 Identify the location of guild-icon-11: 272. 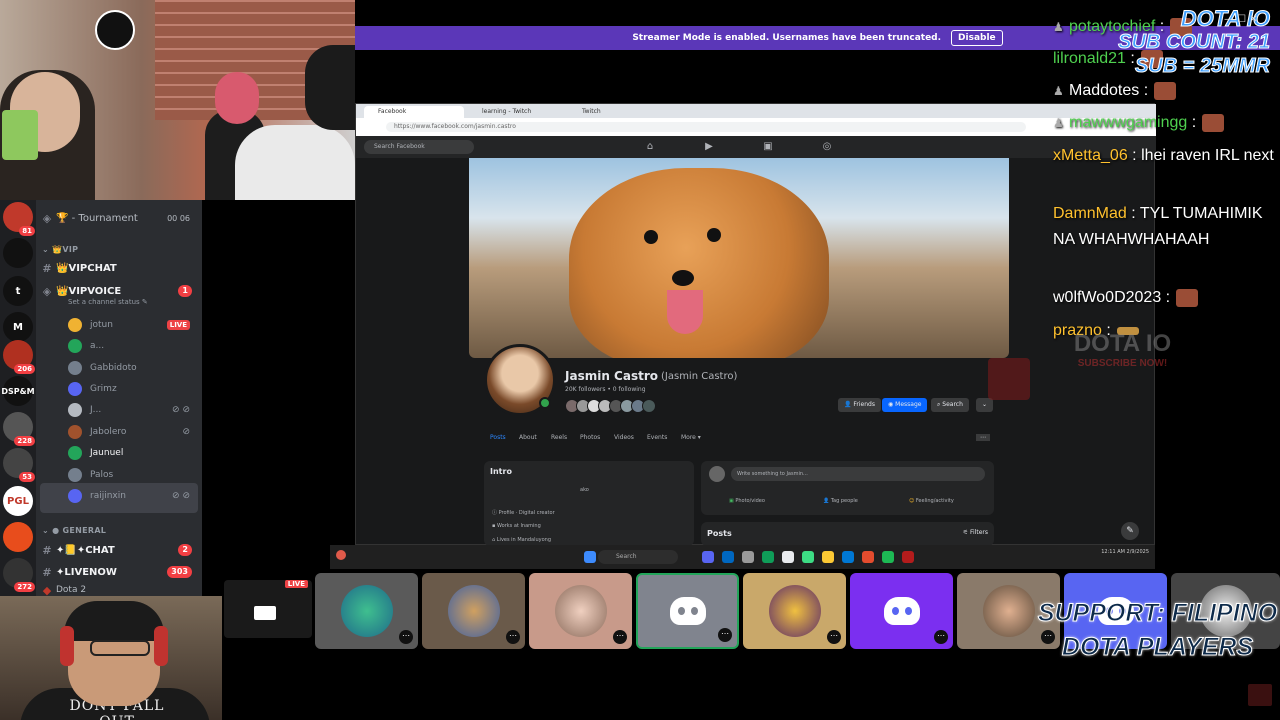
(19, 575).